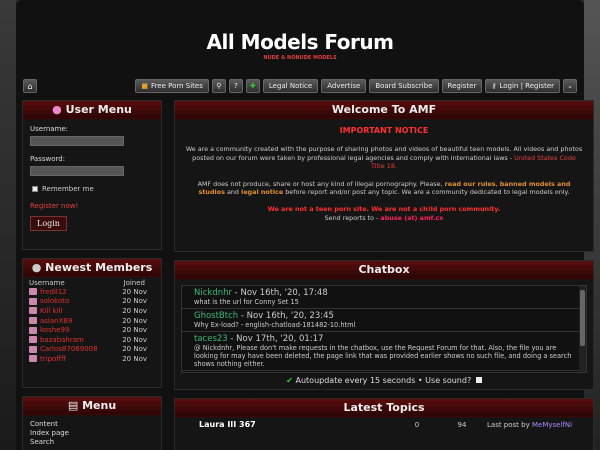 This screenshot has height=450, width=600. Describe the element at coordinates (404, 86) in the screenshot. I see `board-subscribe-button: Board Subscribe` at that location.